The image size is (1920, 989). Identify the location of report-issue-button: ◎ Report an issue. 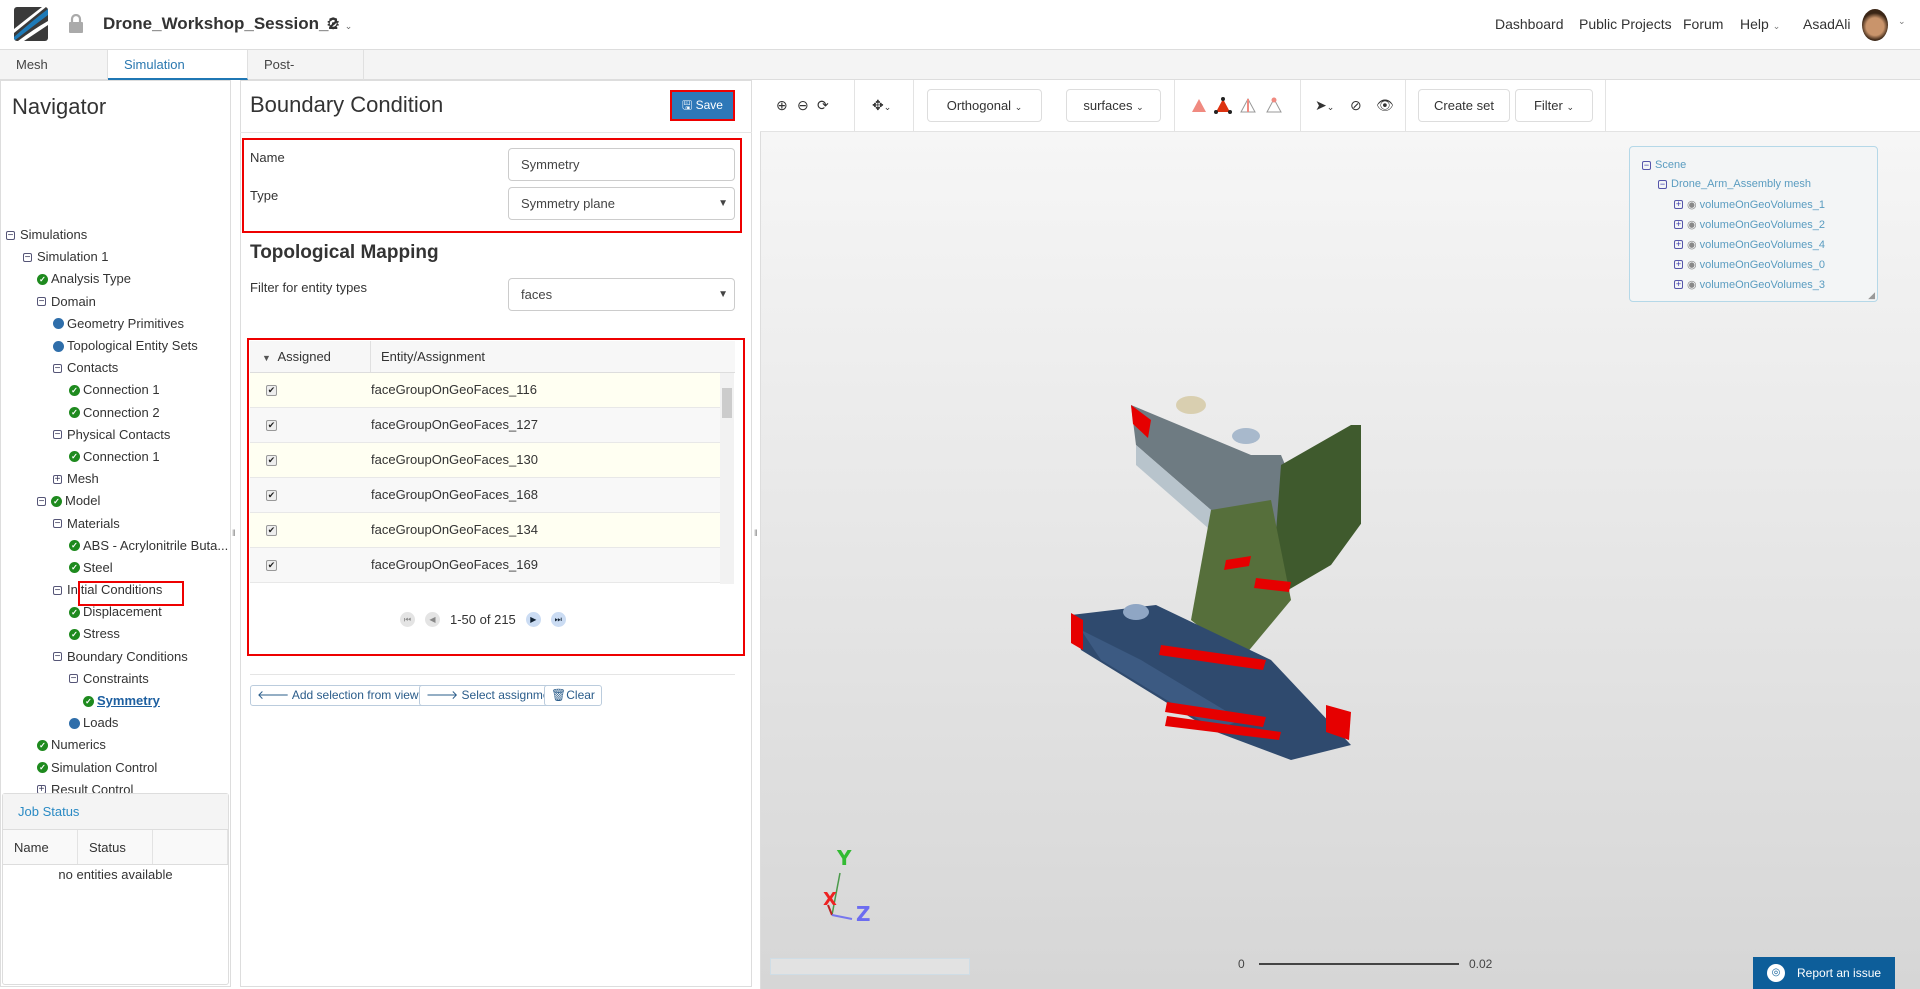
(1824, 973).